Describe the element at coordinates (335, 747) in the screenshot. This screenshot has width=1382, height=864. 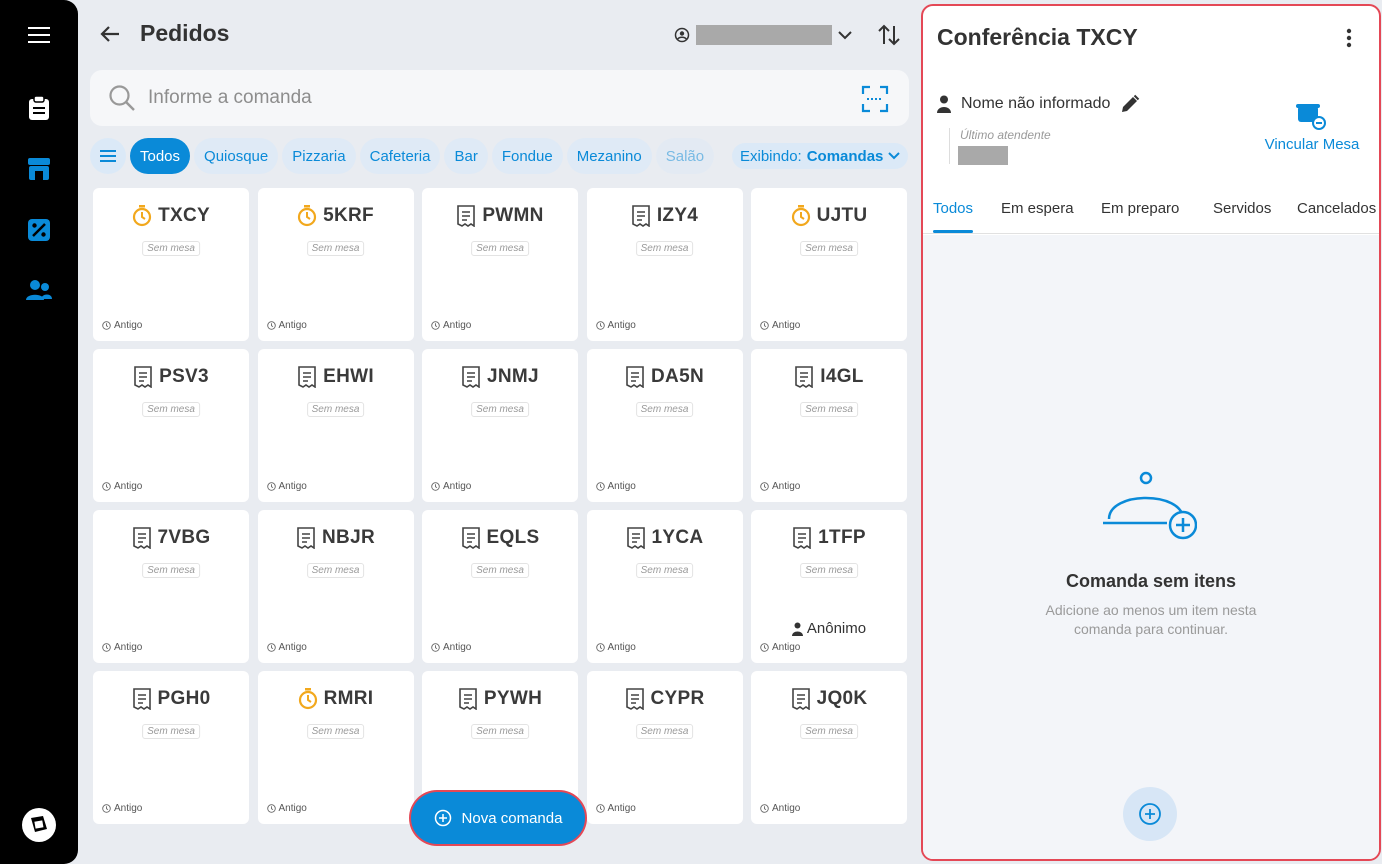
I see `order-card: RMRI Sem mesa Antigo` at that location.